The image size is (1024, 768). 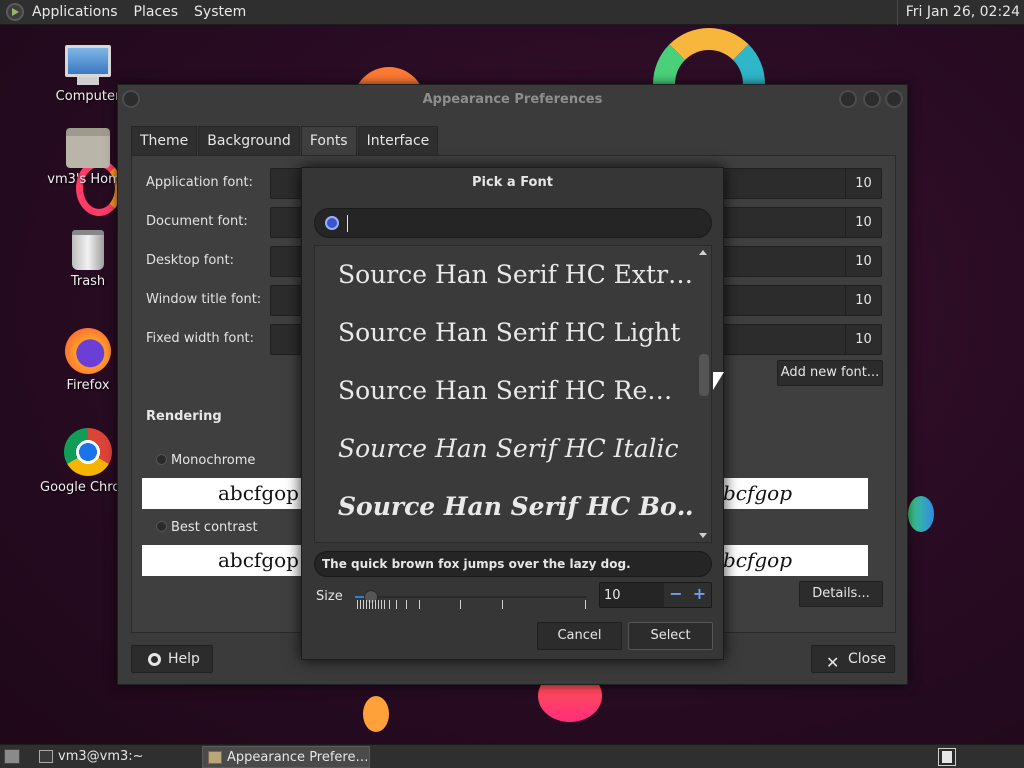 I want to click on tab-background: Background, so click(x=249, y=140).